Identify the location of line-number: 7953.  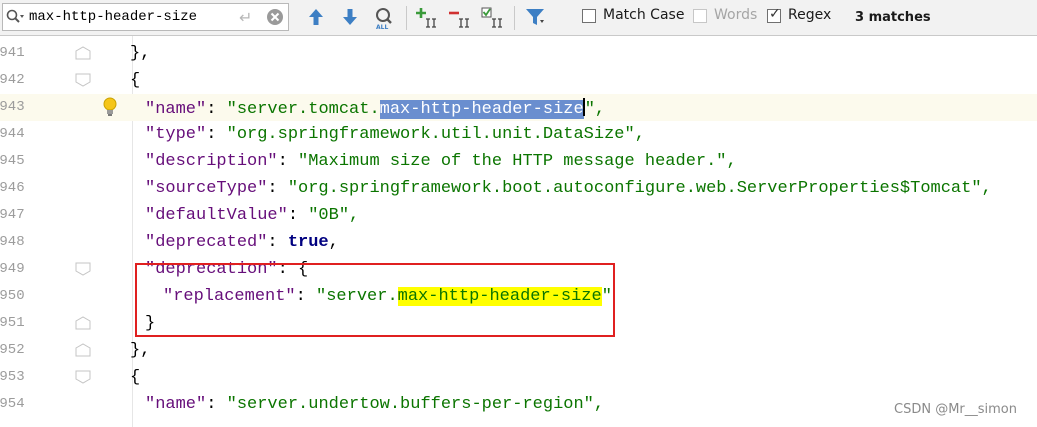
(12, 377).